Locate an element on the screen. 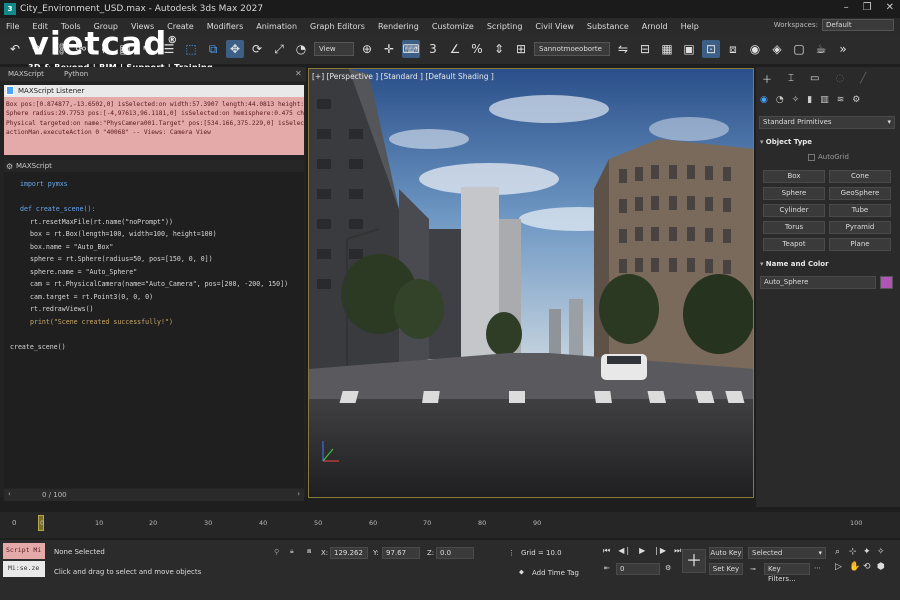 The width and height of the screenshot is (900, 600). object-name-input: Auto_Sphere is located at coordinates (818, 282).